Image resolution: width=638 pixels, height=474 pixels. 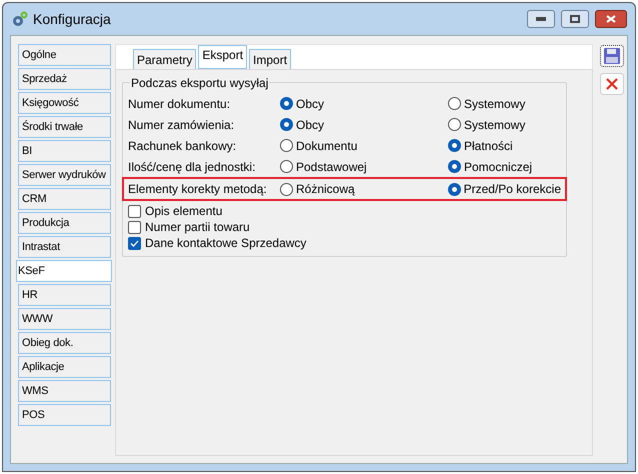 I want to click on radio-option: Płatności, so click(x=480, y=145).